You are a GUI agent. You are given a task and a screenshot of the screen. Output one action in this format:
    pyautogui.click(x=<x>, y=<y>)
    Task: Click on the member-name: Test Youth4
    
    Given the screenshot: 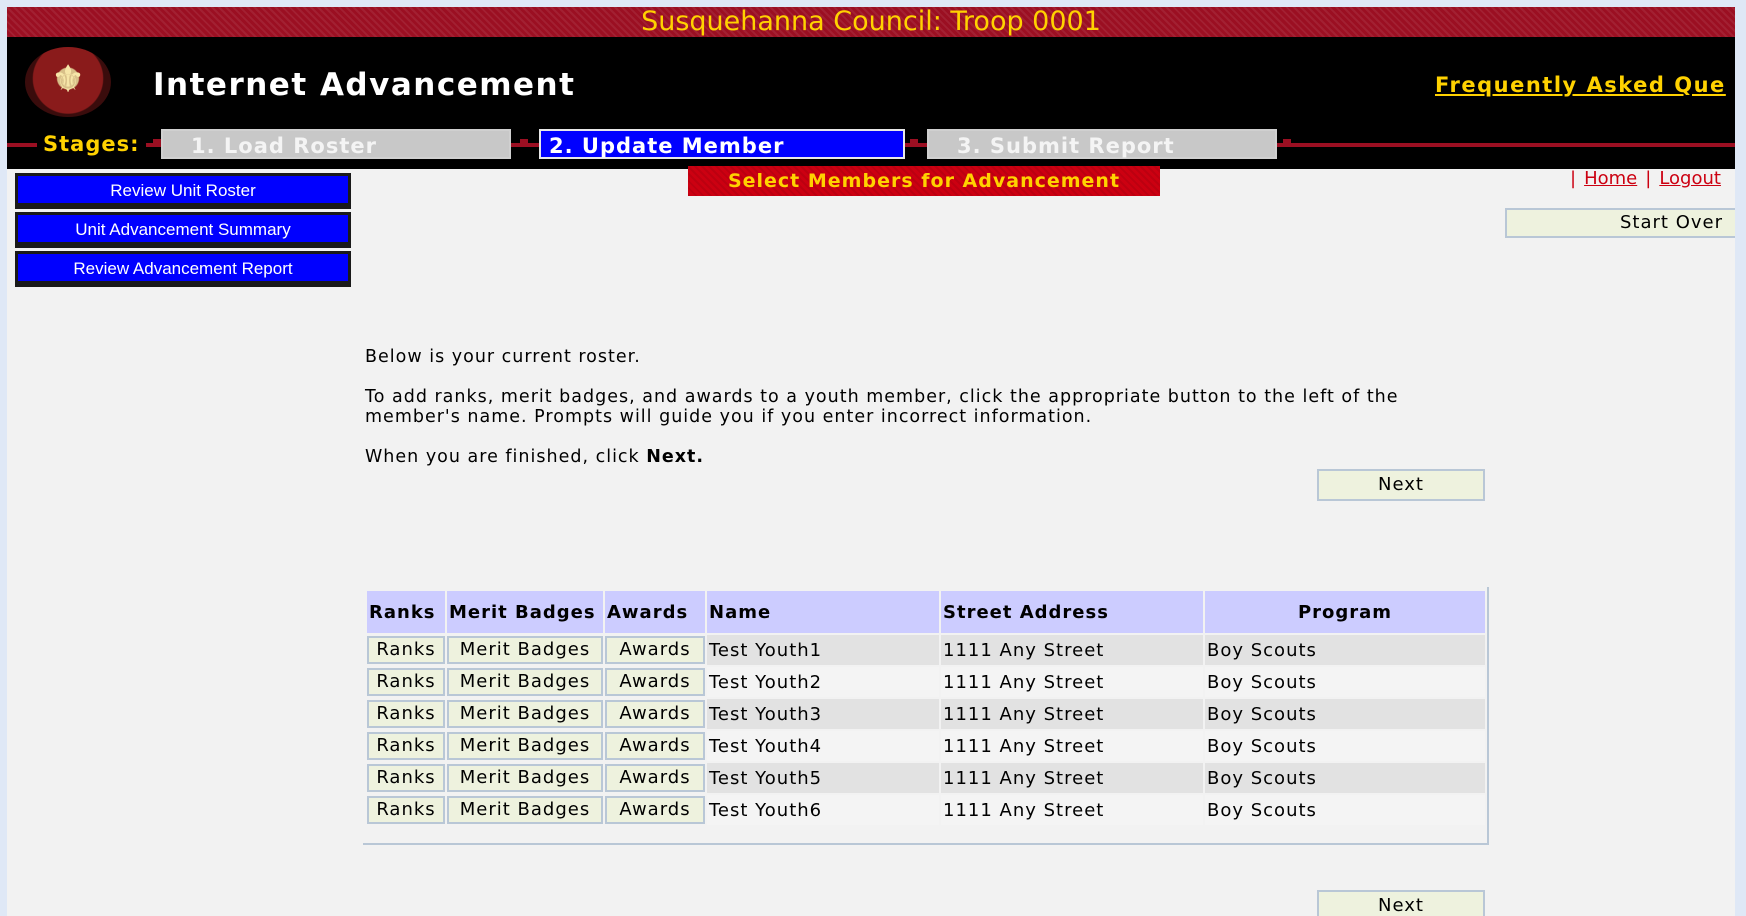 What is the action you would take?
    pyautogui.click(x=823, y=746)
    